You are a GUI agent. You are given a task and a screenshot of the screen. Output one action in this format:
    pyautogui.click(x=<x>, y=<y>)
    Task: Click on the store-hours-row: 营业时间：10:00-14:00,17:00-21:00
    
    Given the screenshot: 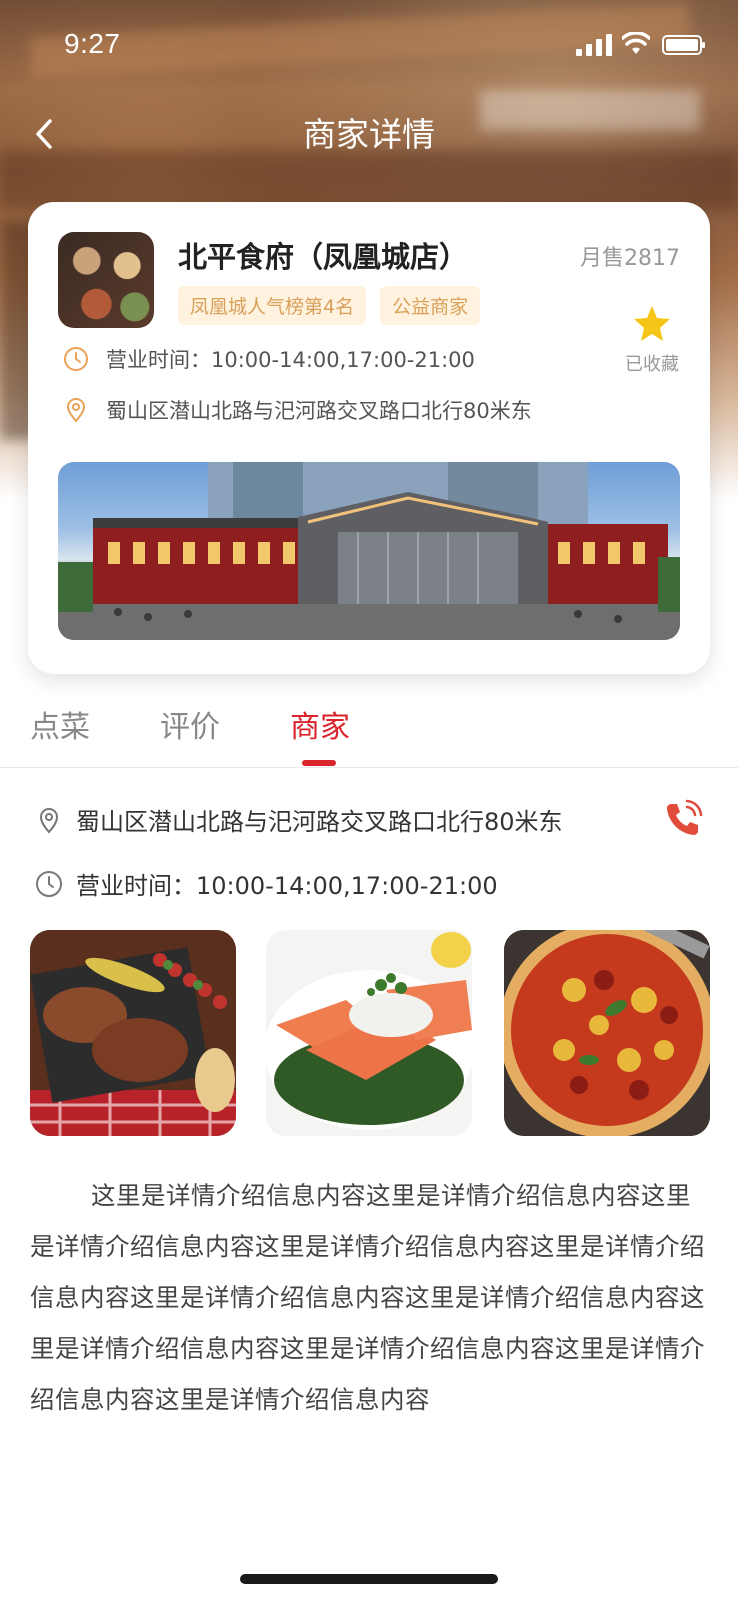 What is the action you would take?
    pyautogui.click(x=268, y=359)
    